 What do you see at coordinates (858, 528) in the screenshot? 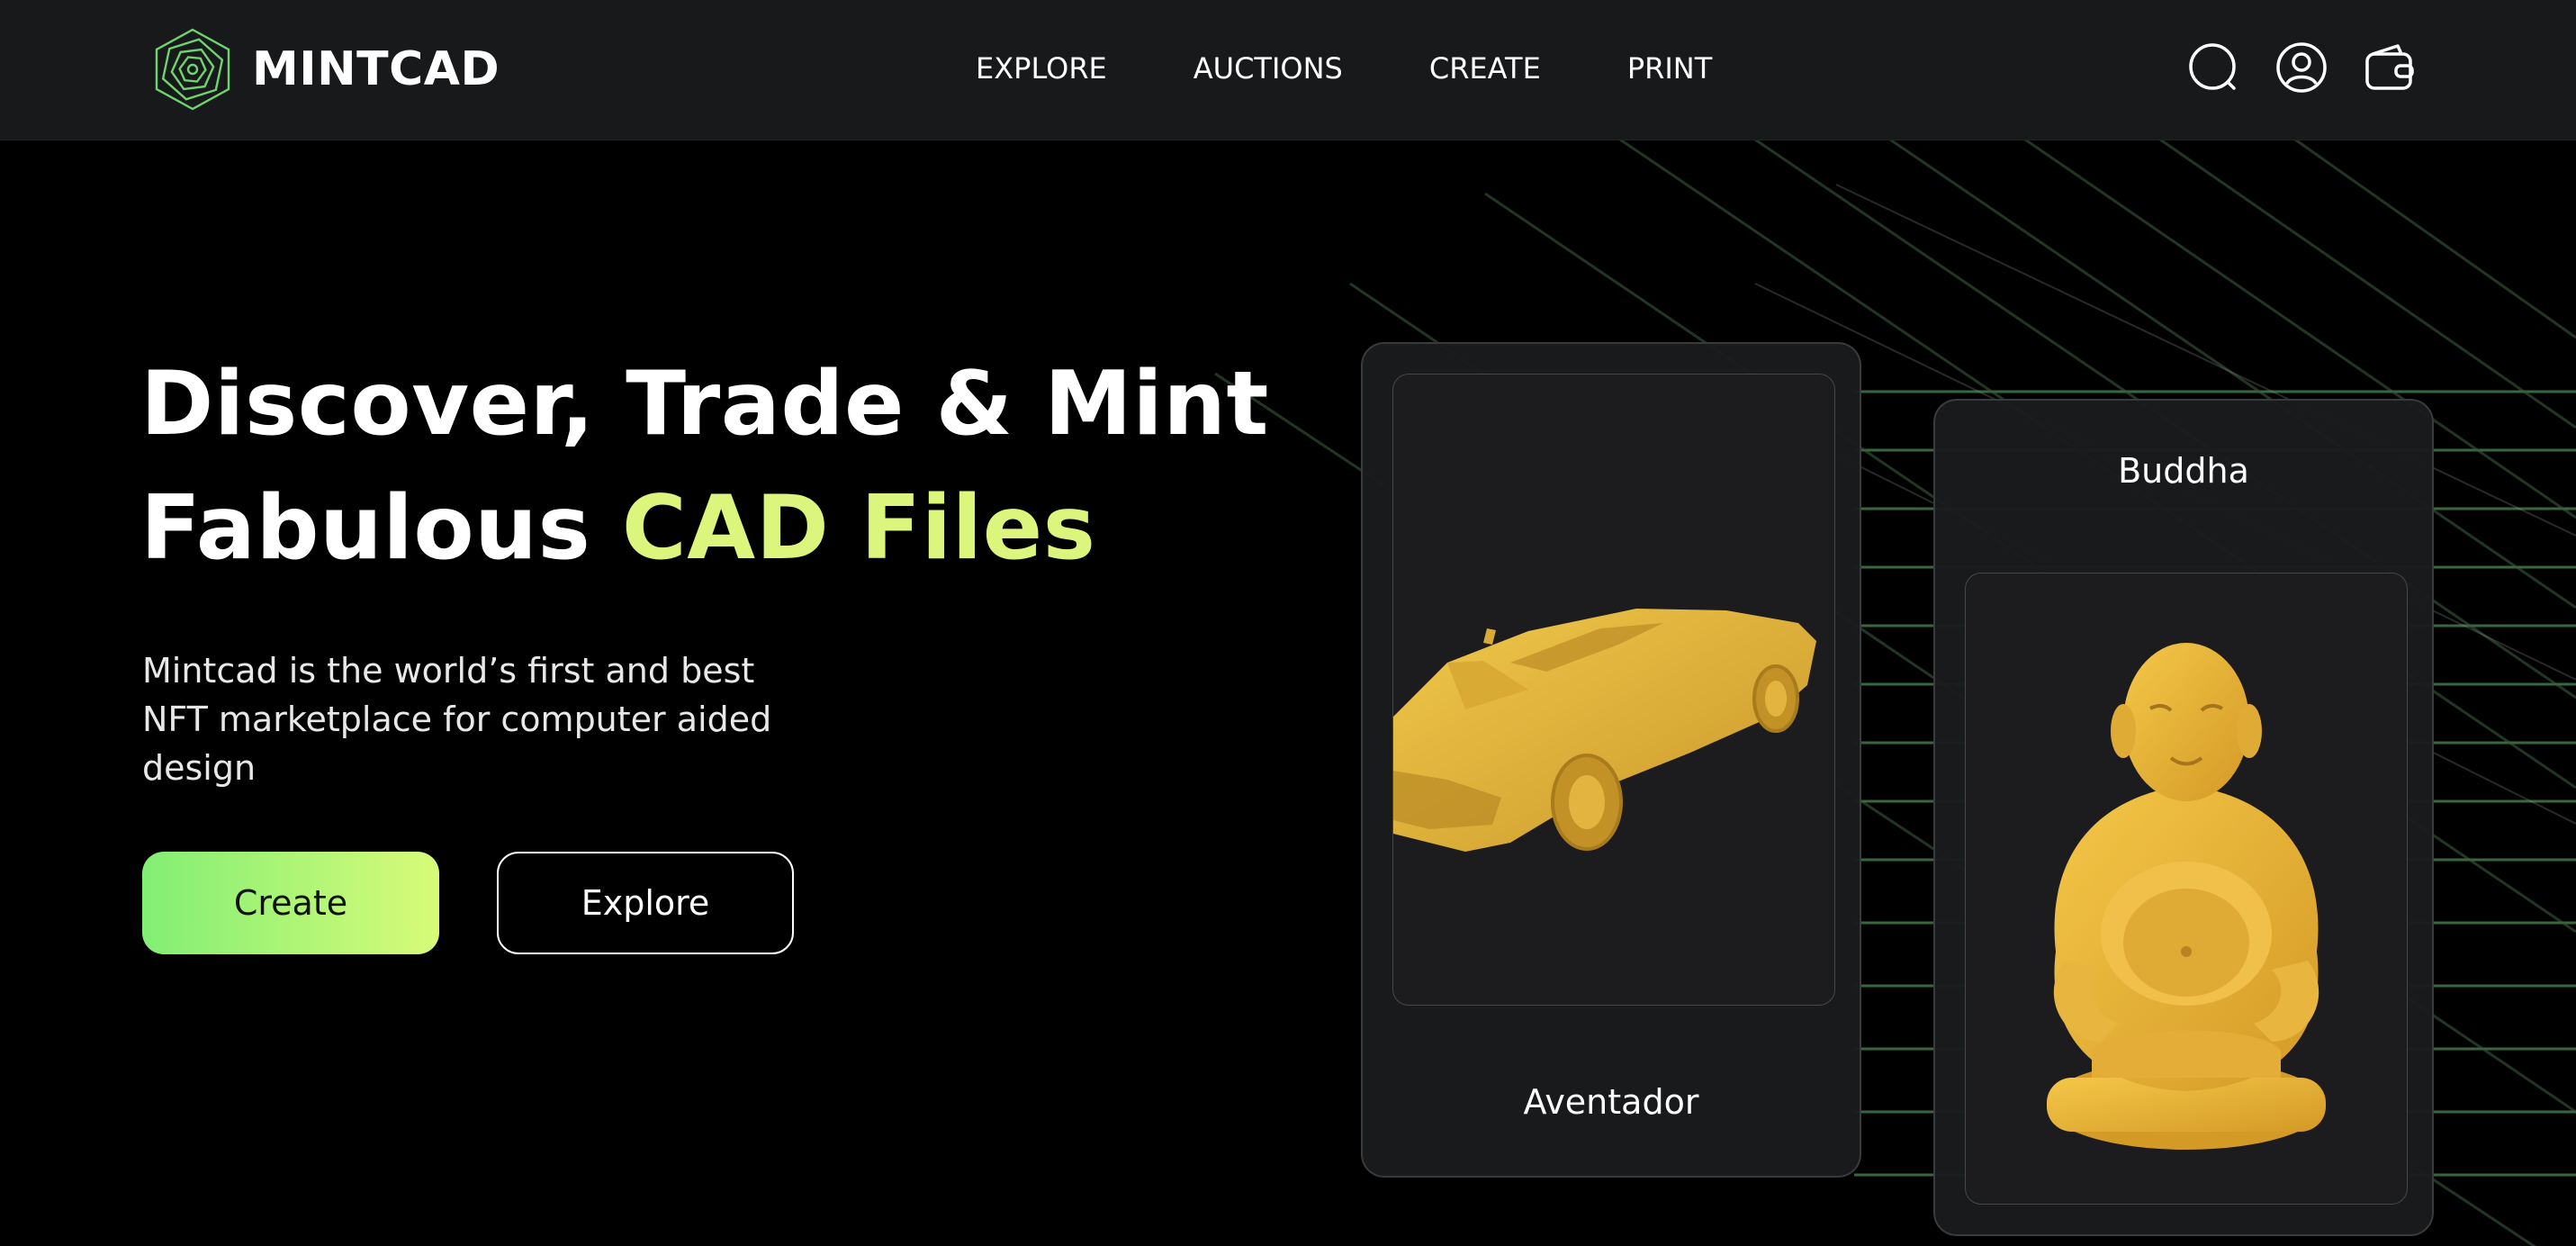
I see `hero-title-accent: CAD Files` at bounding box center [858, 528].